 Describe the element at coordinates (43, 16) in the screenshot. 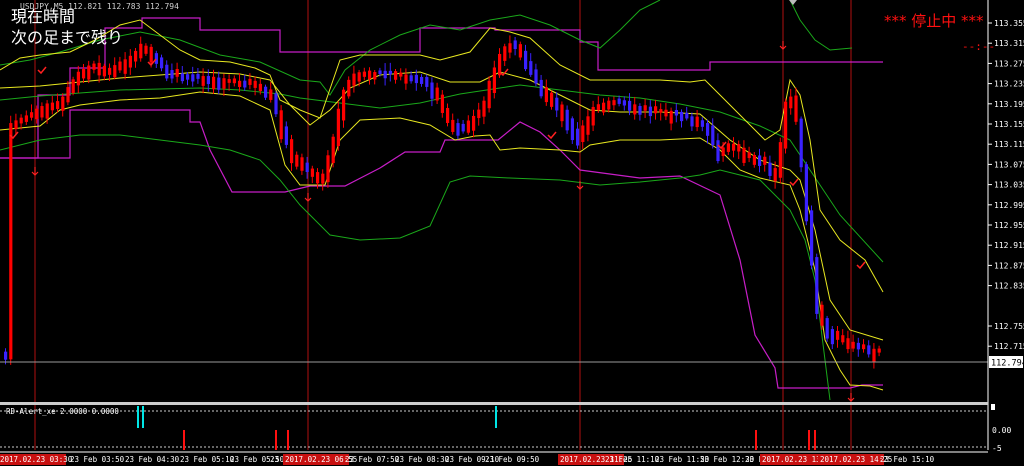

I see `current-time-label: 現在時間` at that location.